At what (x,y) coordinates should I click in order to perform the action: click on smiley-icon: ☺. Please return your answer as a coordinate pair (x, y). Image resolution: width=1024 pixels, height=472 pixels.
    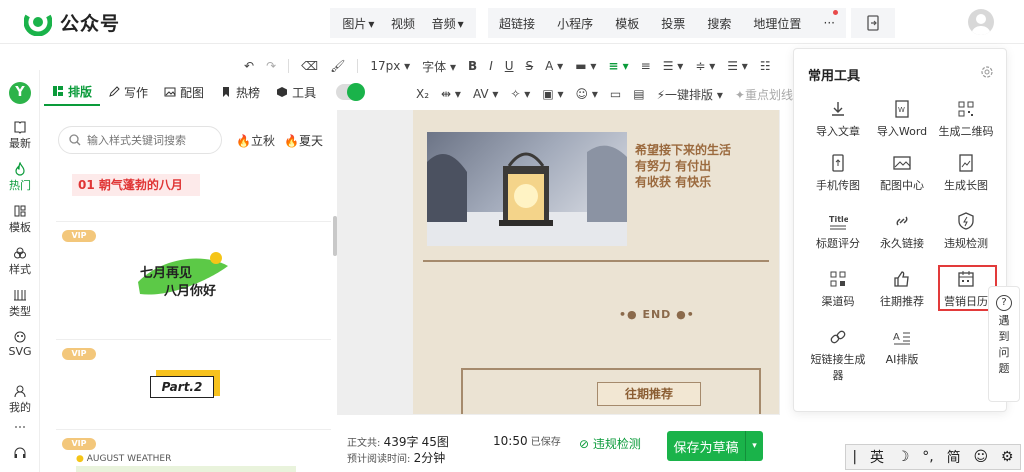
    Looking at the image, I should click on (980, 457).